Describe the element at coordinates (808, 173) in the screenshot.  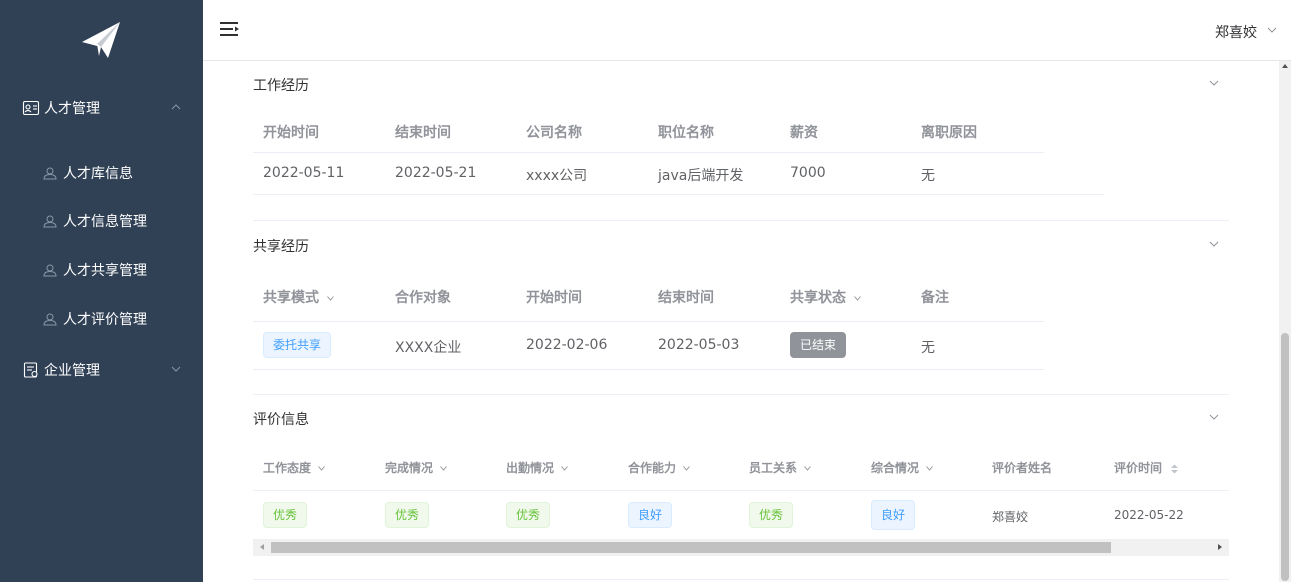
I see `cell-salary: 7000` at that location.